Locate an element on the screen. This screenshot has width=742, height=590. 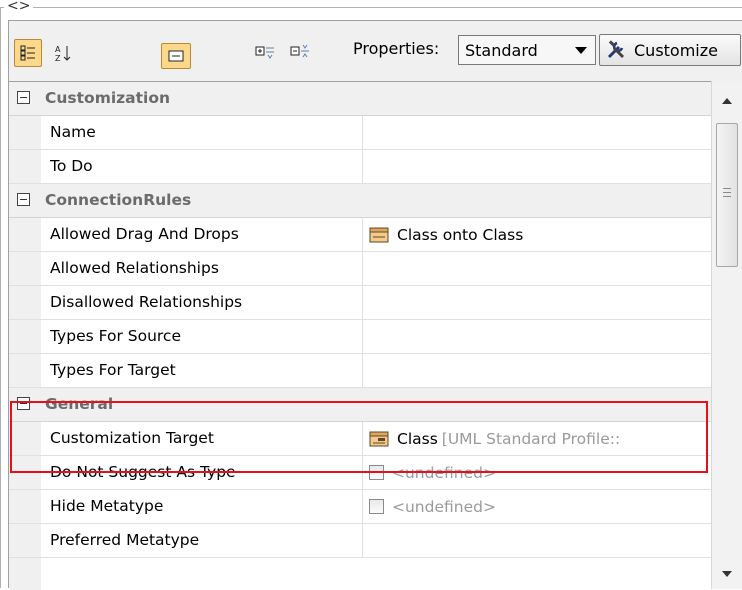
property-label: Preferred Metatype is located at coordinates (125, 540).